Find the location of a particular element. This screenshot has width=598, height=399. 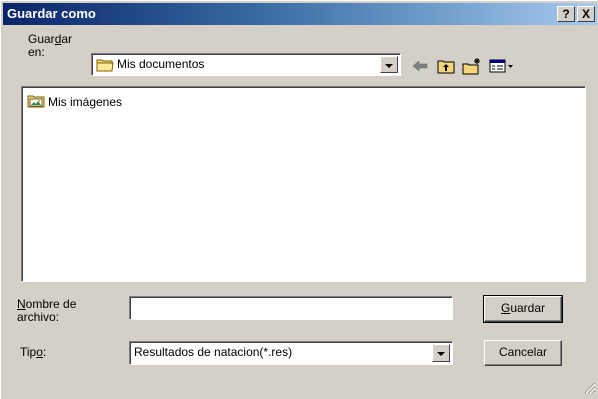

up-folder-icon is located at coordinates (446, 66).